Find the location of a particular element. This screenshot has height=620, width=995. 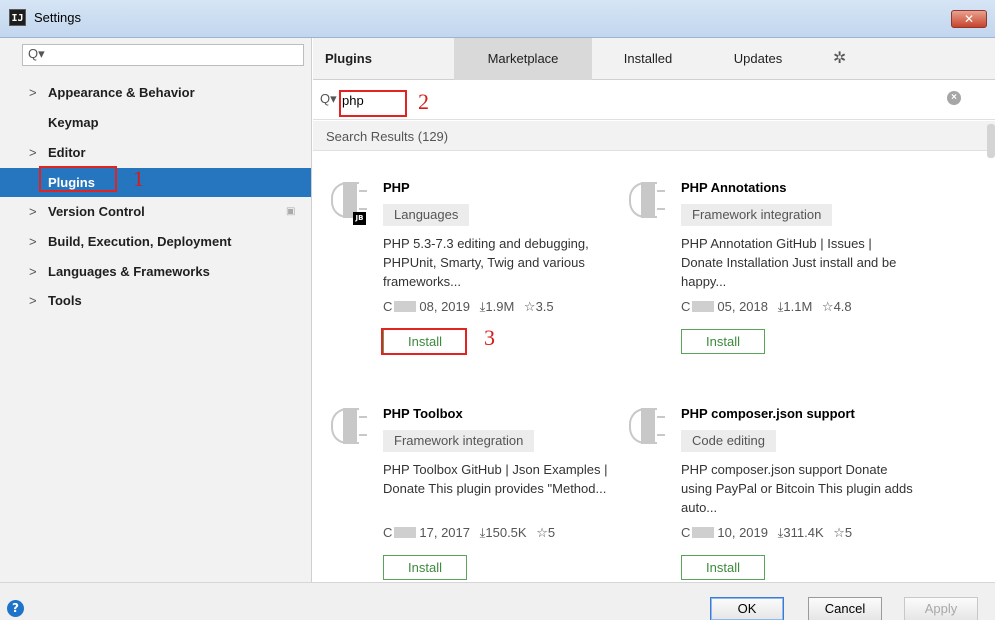

sidebar-search-input: Q▾ is located at coordinates (163, 55).